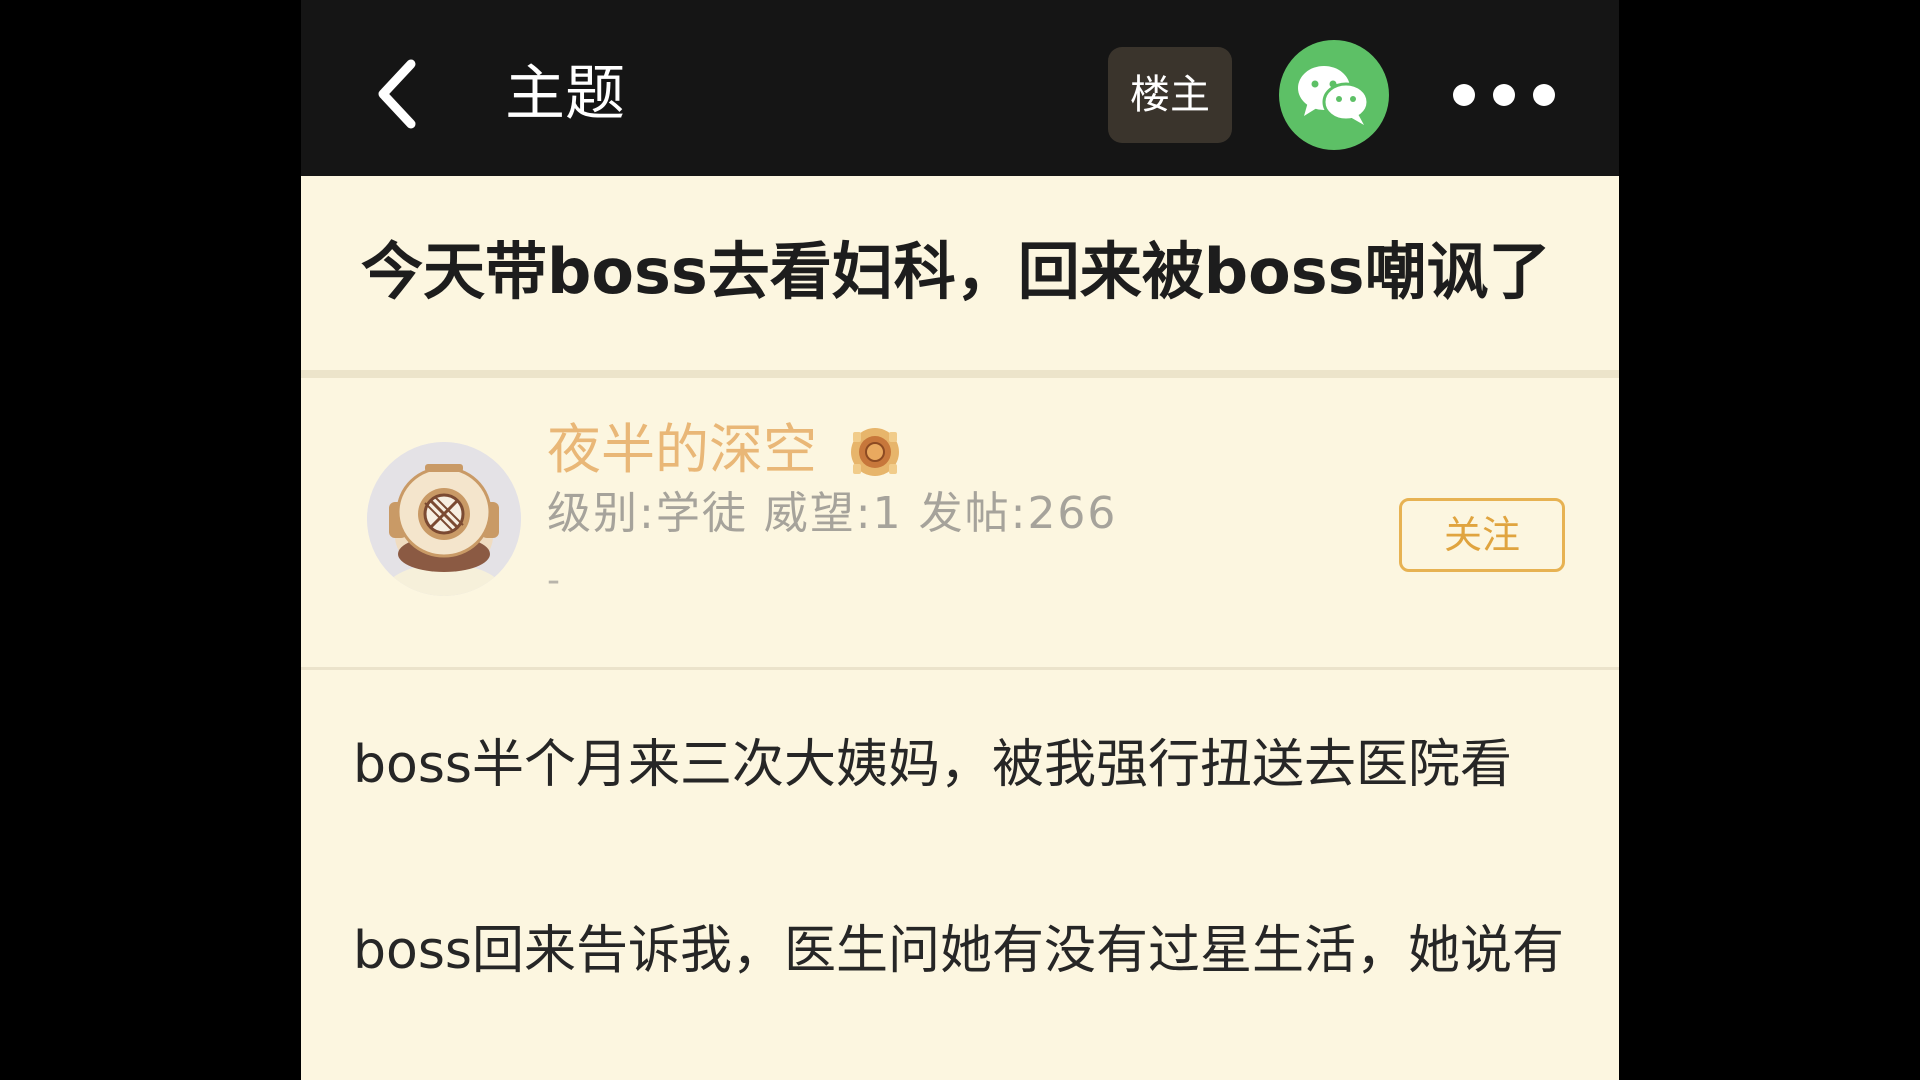 The image size is (1920, 1080). I want to click on op-only-button: 楼主, so click(1170, 95).